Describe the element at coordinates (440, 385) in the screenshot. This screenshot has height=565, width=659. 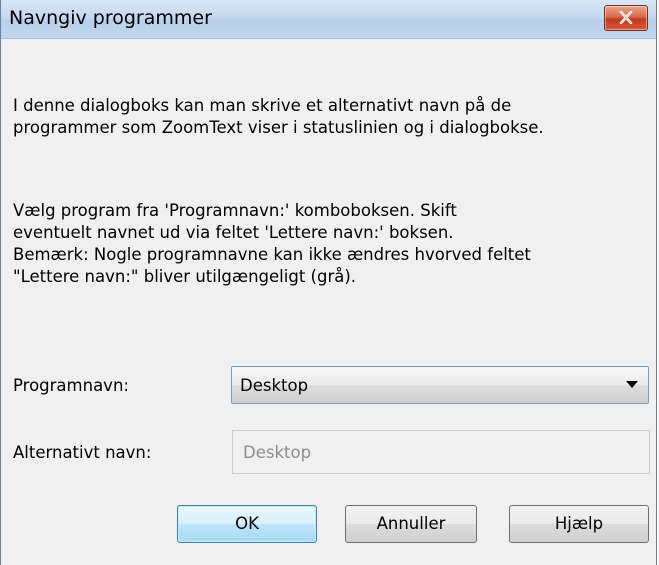
I see `program-name-combobox: Desktop` at that location.